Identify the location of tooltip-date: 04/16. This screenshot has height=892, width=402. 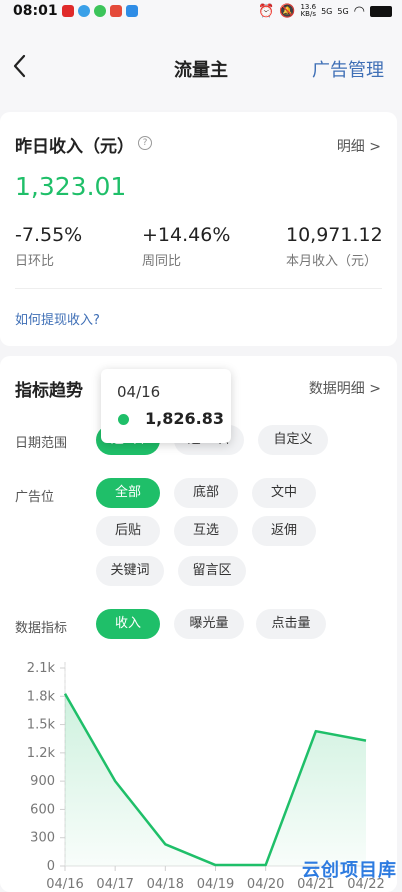
(139, 392).